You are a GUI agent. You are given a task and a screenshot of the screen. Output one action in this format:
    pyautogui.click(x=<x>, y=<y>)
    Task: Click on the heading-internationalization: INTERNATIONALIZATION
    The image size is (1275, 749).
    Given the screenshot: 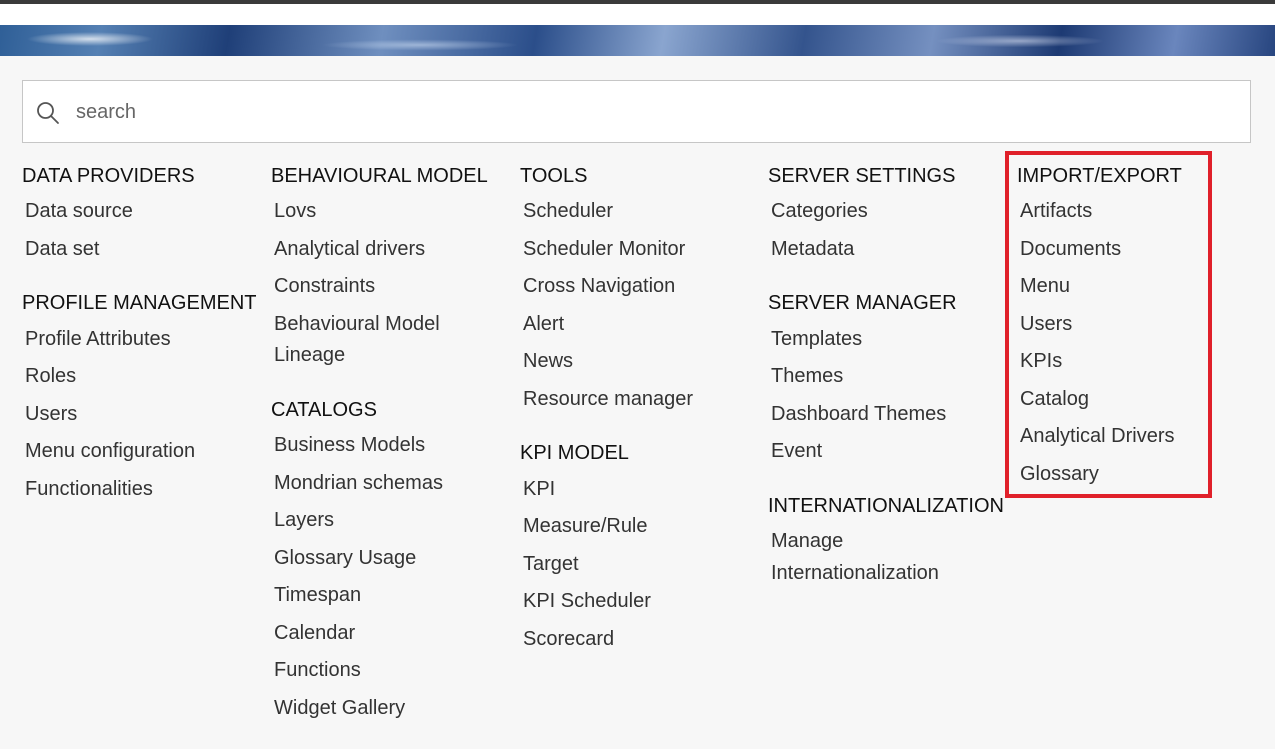 What is the action you would take?
    pyautogui.click(x=886, y=506)
    